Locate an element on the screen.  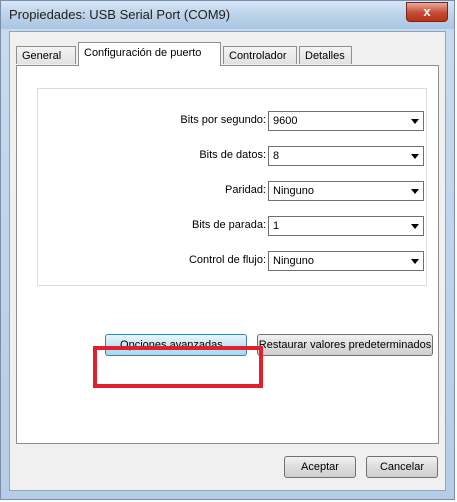
data-bits-row: Bits de datos: 8 is located at coordinates (232, 157).